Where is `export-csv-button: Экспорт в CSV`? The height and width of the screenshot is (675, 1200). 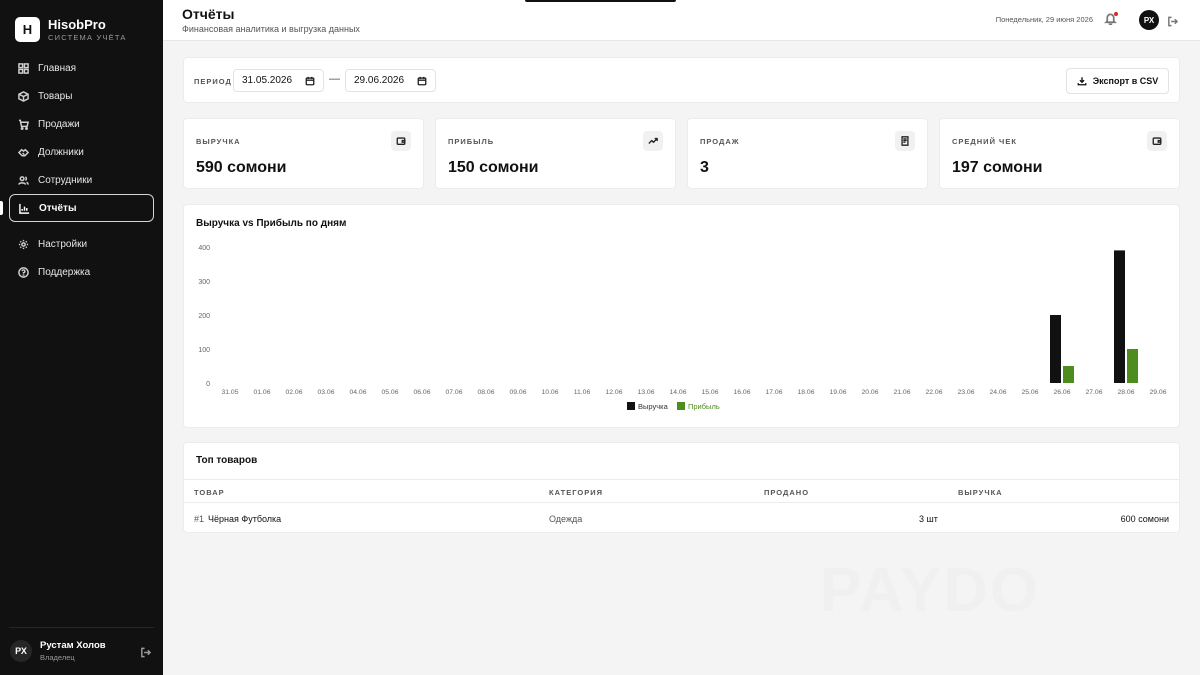
export-csv-button: Экспорт в CSV is located at coordinates (1117, 81).